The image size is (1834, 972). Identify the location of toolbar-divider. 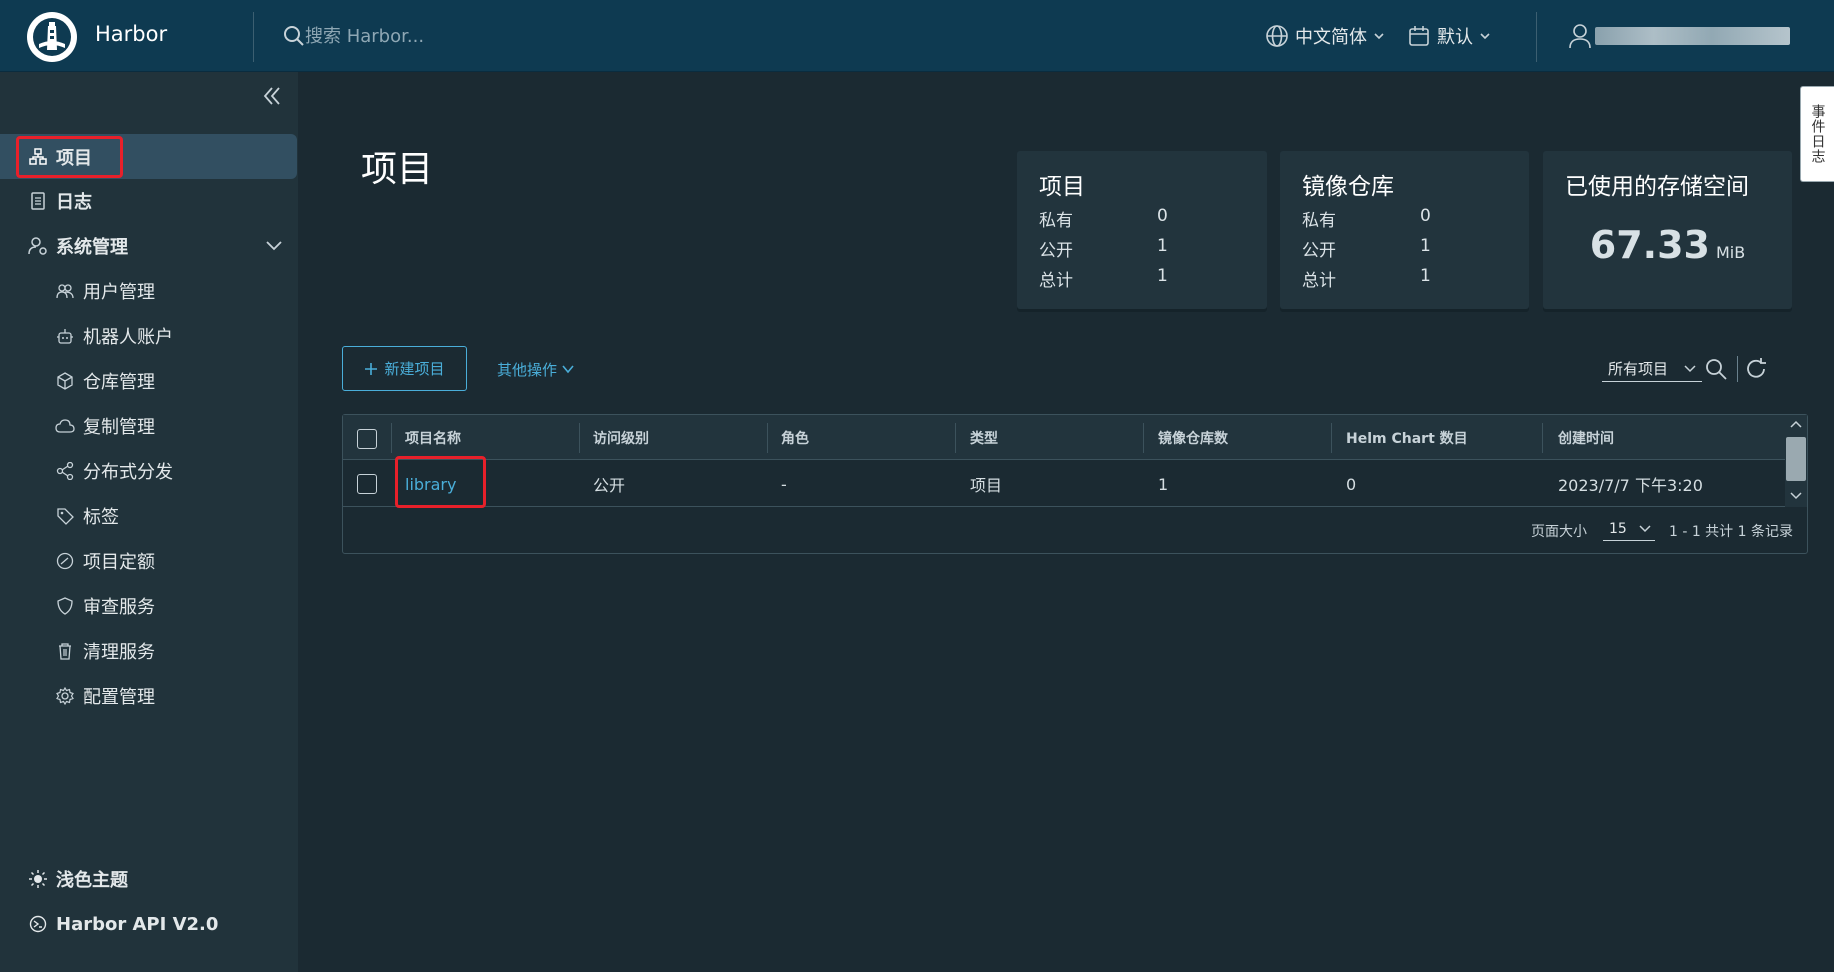
(1737, 369).